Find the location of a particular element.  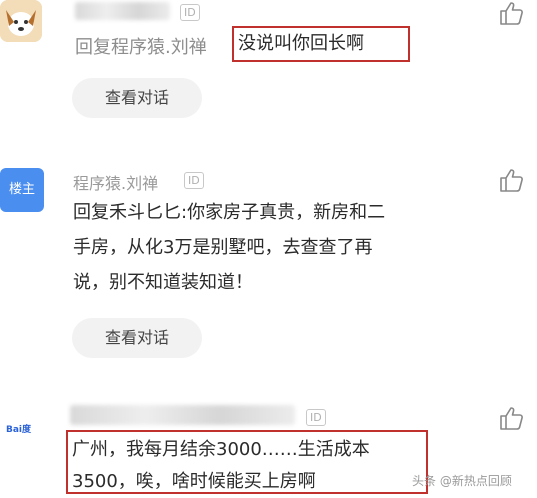

comment-line-2: 3500，唉，啥时候能买上房啊 is located at coordinates (194, 481).